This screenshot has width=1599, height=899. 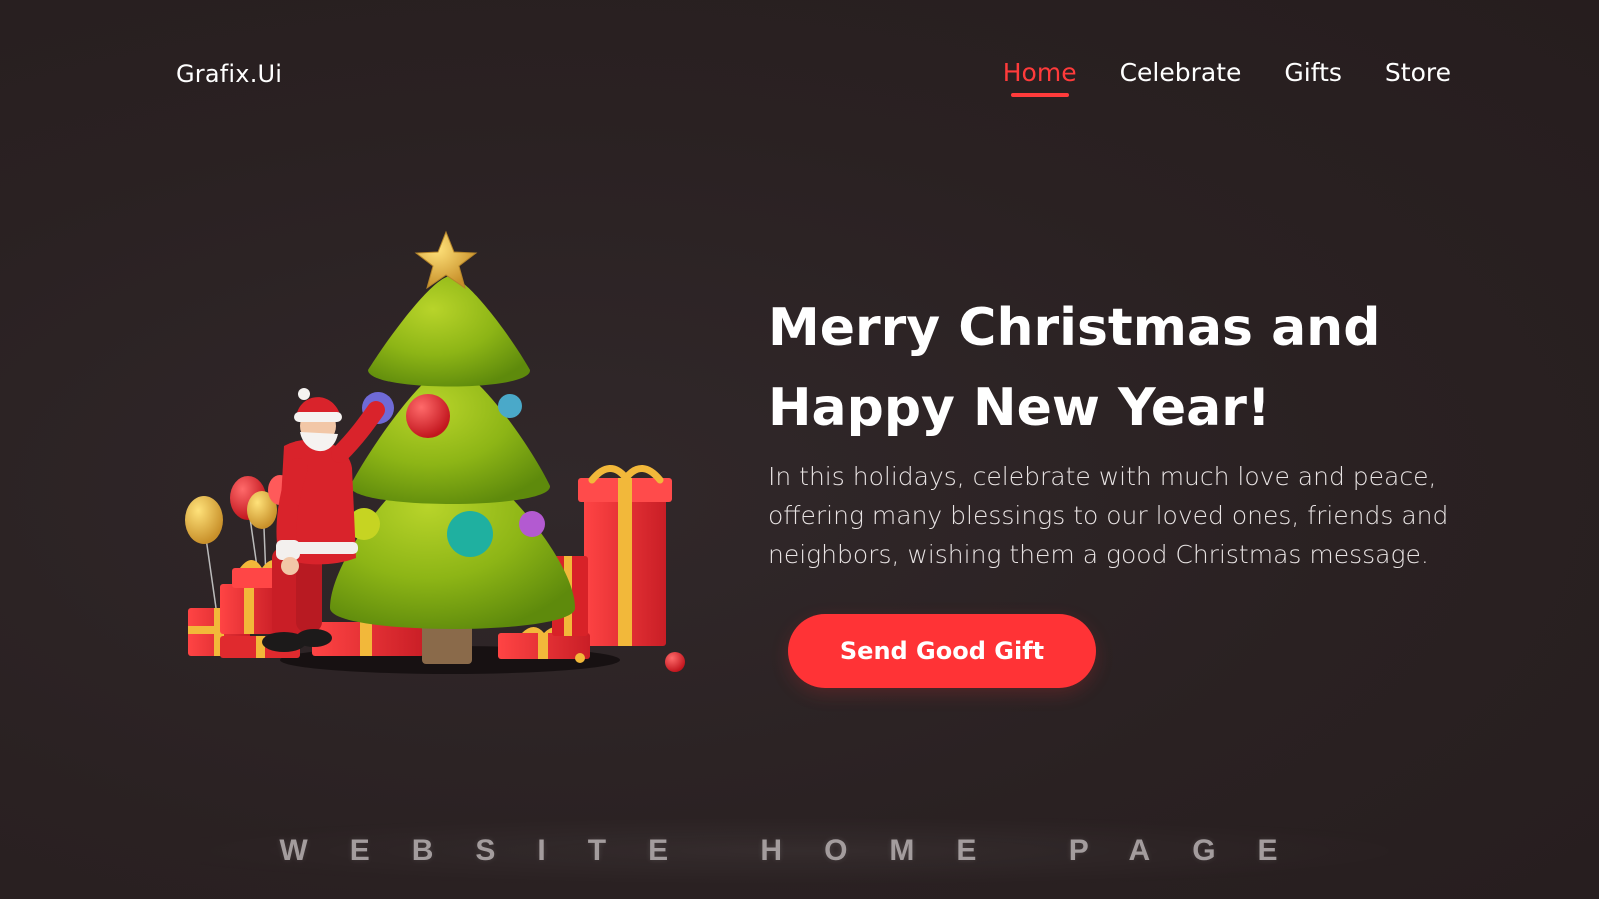 I want to click on footer-caption-text: WEBSITE HOME PAGE, so click(x=799, y=850).